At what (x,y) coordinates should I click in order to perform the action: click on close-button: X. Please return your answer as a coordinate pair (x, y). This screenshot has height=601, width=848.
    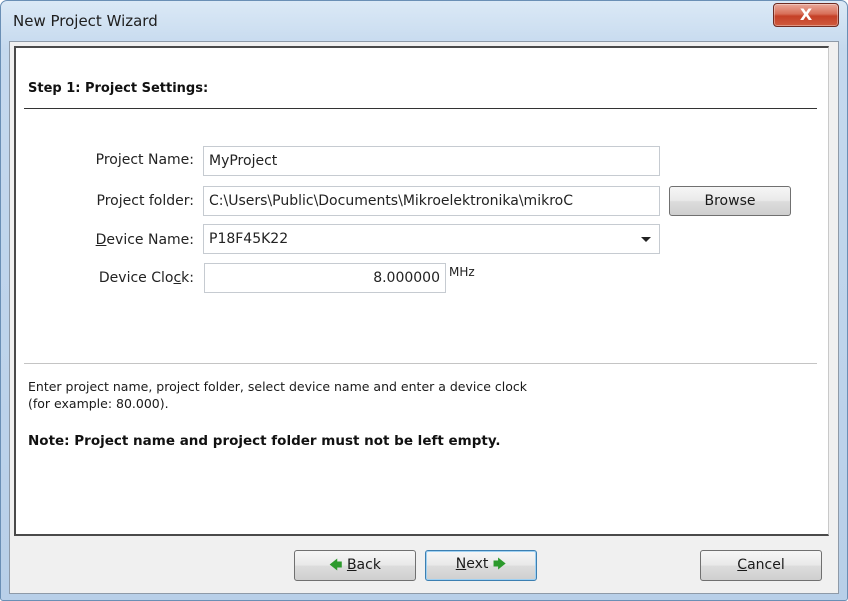
    Looking at the image, I should click on (806, 15).